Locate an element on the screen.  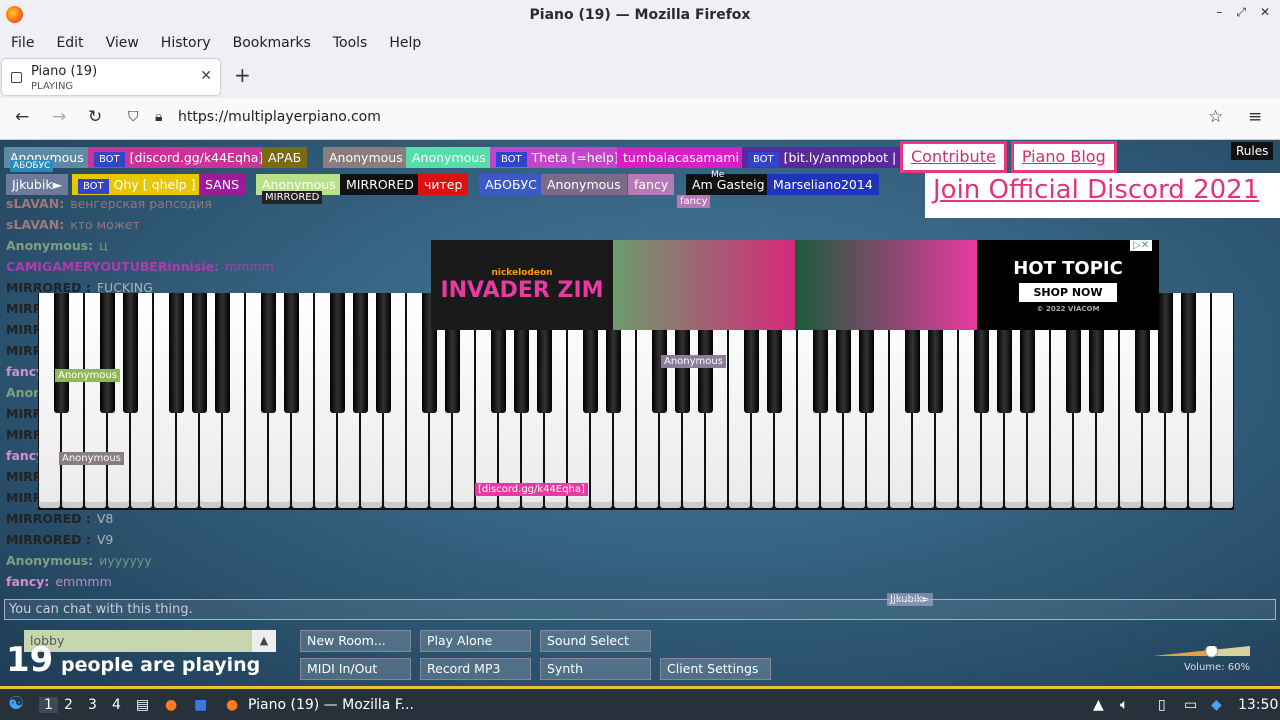
menu-bookmarks: Bookmarks is located at coordinates (272, 43).